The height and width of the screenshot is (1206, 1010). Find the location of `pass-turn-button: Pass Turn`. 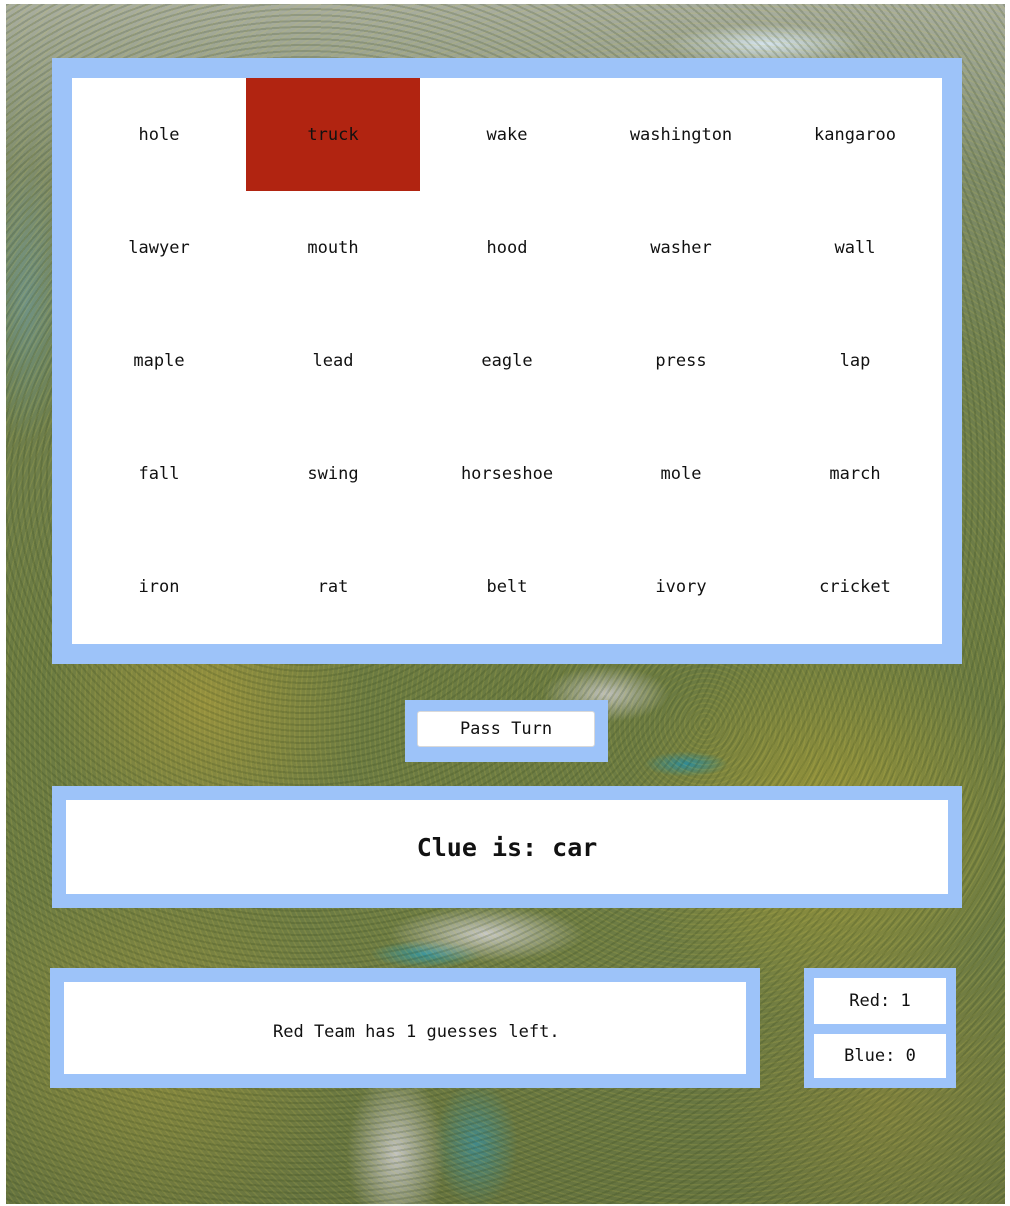

pass-turn-button: Pass Turn is located at coordinates (506, 729).